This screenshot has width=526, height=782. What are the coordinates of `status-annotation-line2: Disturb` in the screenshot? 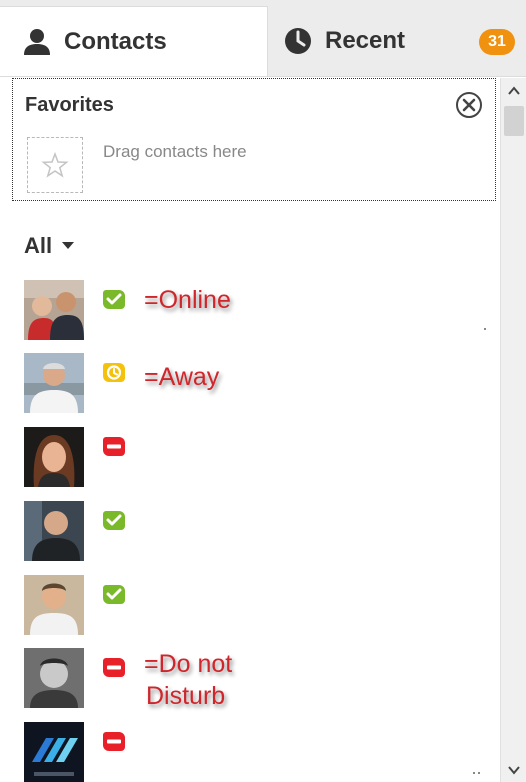 It's located at (186, 696).